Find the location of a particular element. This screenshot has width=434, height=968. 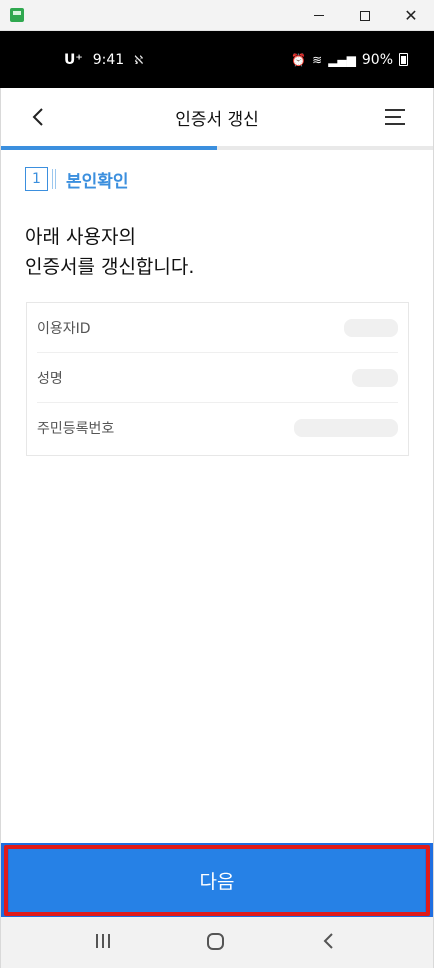

hamburger-menu-icon is located at coordinates (395, 110).